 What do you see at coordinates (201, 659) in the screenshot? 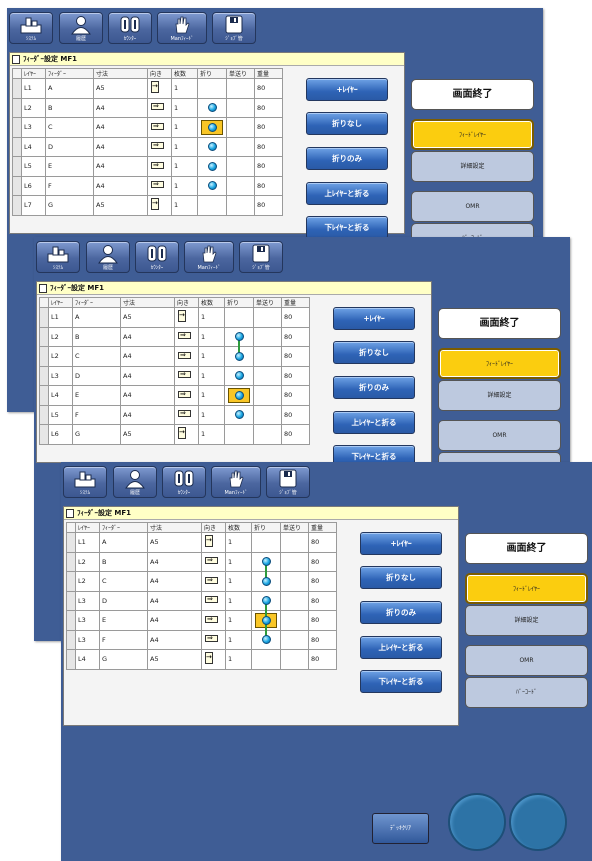
I see `table-row: L4 G A5 → 1 80` at bounding box center [201, 659].